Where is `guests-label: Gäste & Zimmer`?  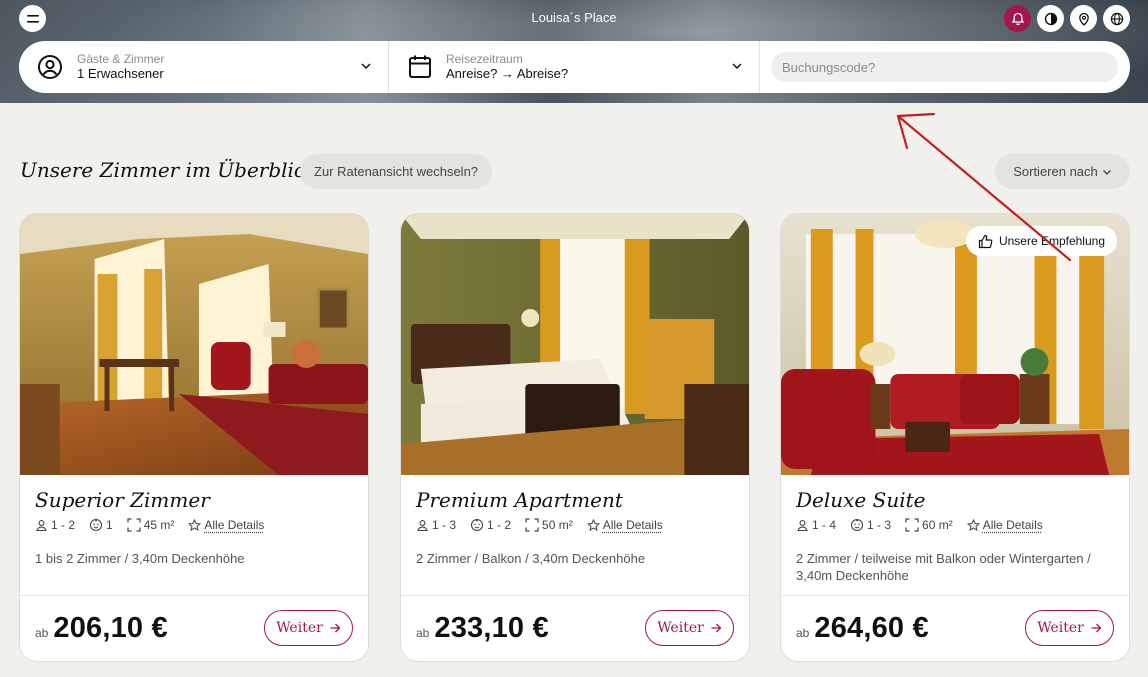 guests-label: Gäste & Zimmer is located at coordinates (121, 59).